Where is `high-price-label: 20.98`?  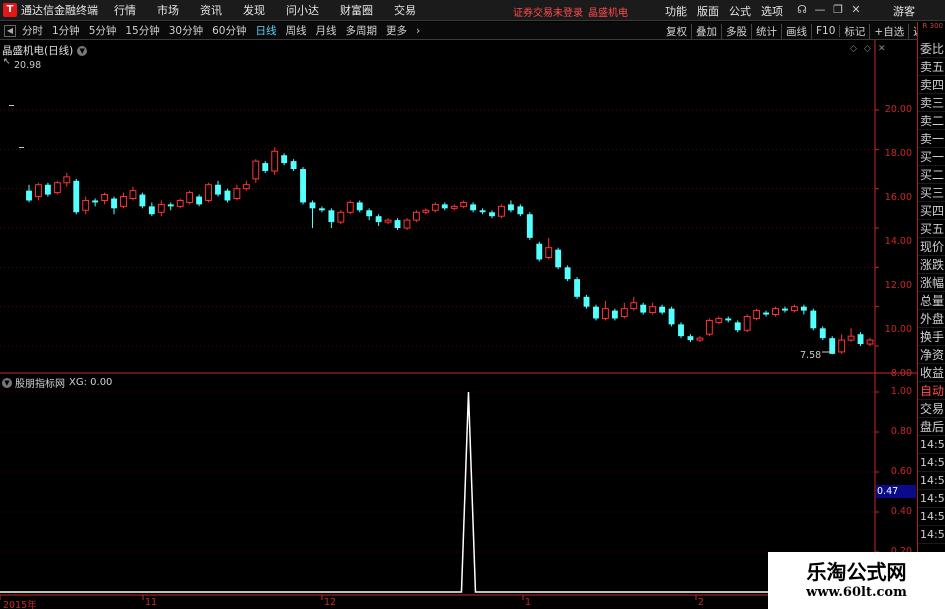
high-price-label: 20.98 is located at coordinates (28, 65).